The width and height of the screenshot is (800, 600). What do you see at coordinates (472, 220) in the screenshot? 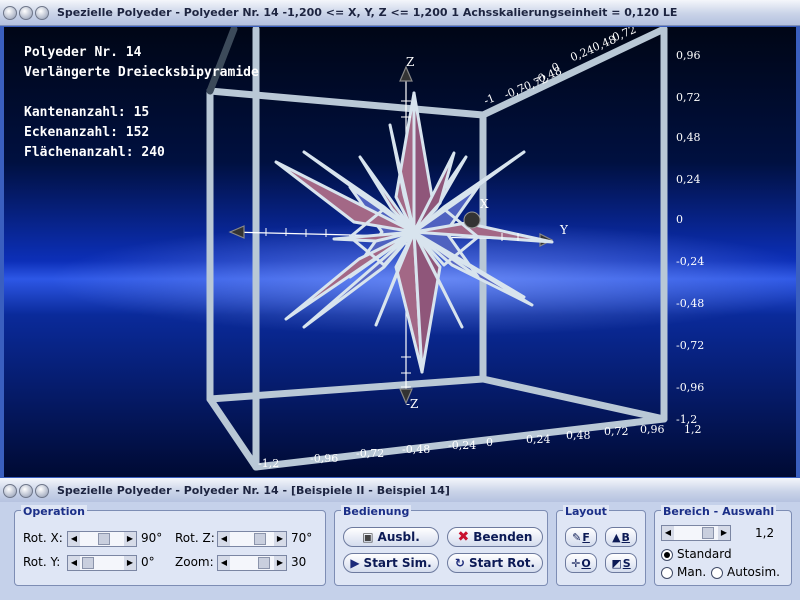
I see `y-axis-marker` at bounding box center [472, 220].